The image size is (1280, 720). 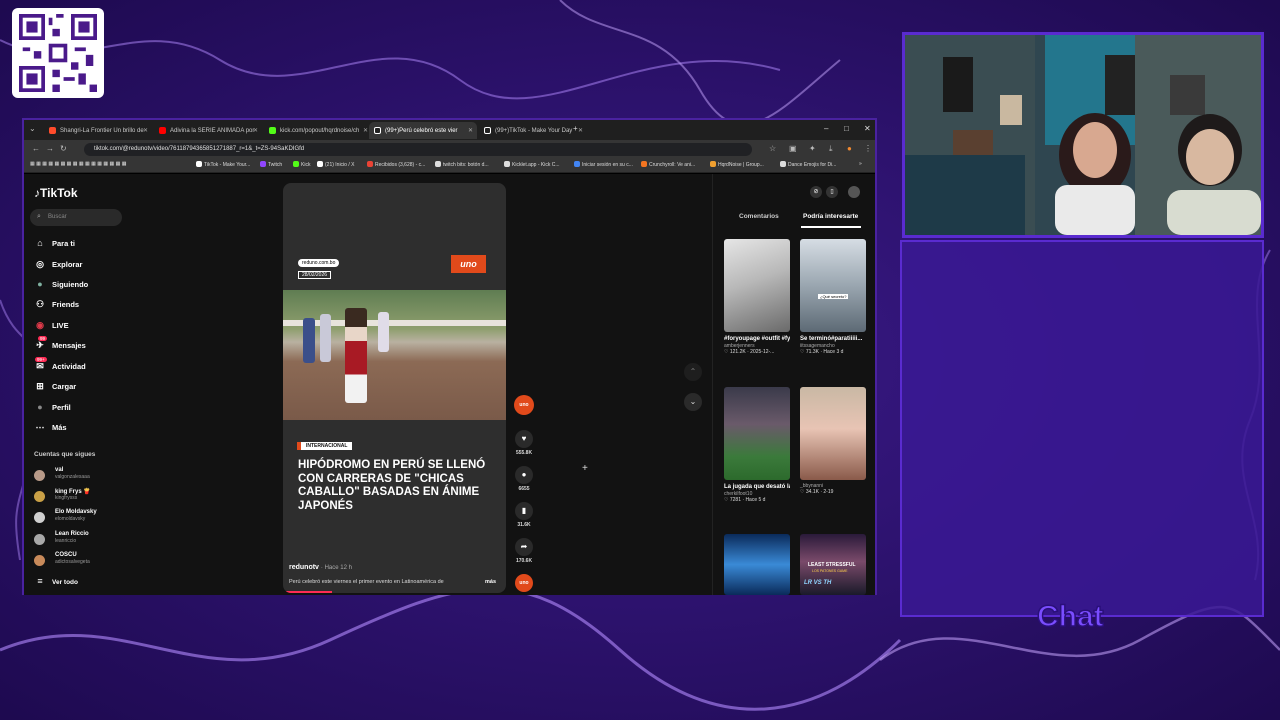 What do you see at coordinates (772, 148) in the screenshot?
I see `star-icon: ☆` at bounding box center [772, 148].